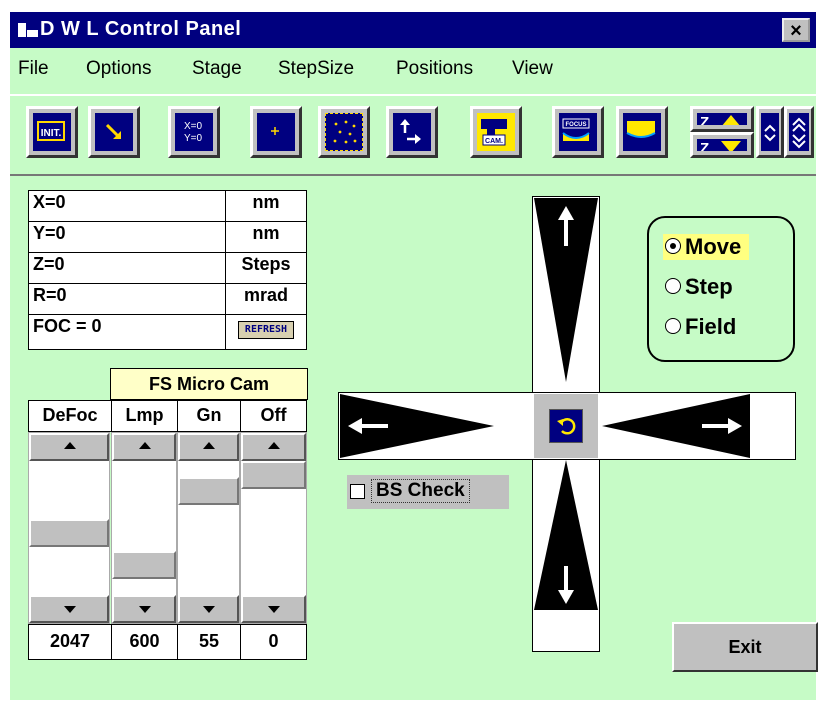 This screenshot has height=702, width=818. Describe the element at coordinates (118, 69) in the screenshot. I see `menu-options: Options` at that location.